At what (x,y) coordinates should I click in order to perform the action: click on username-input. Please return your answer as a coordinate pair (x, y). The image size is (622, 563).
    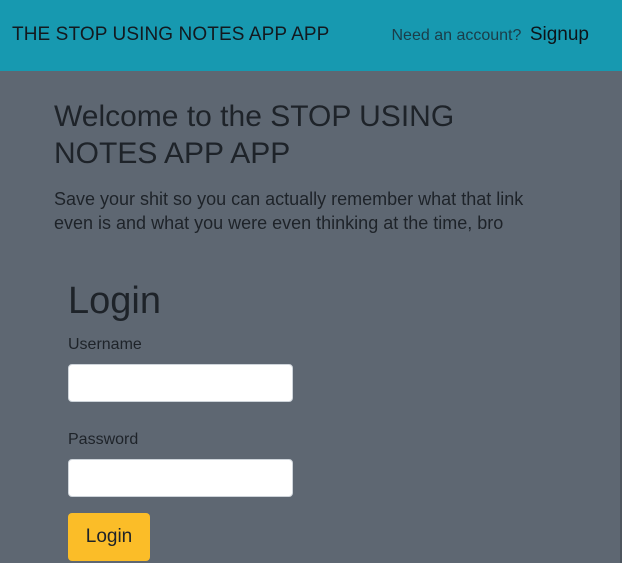
    Looking at the image, I should click on (180, 383).